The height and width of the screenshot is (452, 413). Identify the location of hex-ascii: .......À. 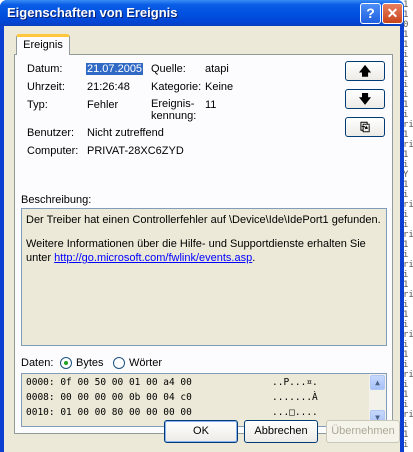
(295, 397).